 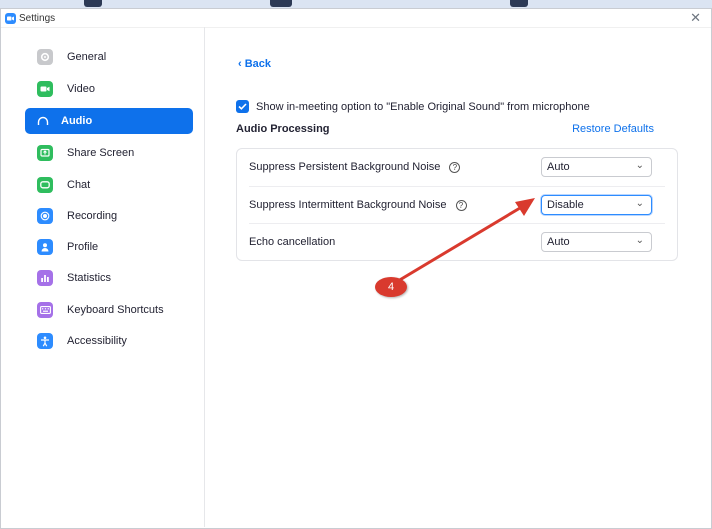 I want to click on sidebar-item-accessibility: Accessibility, so click(x=109, y=341).